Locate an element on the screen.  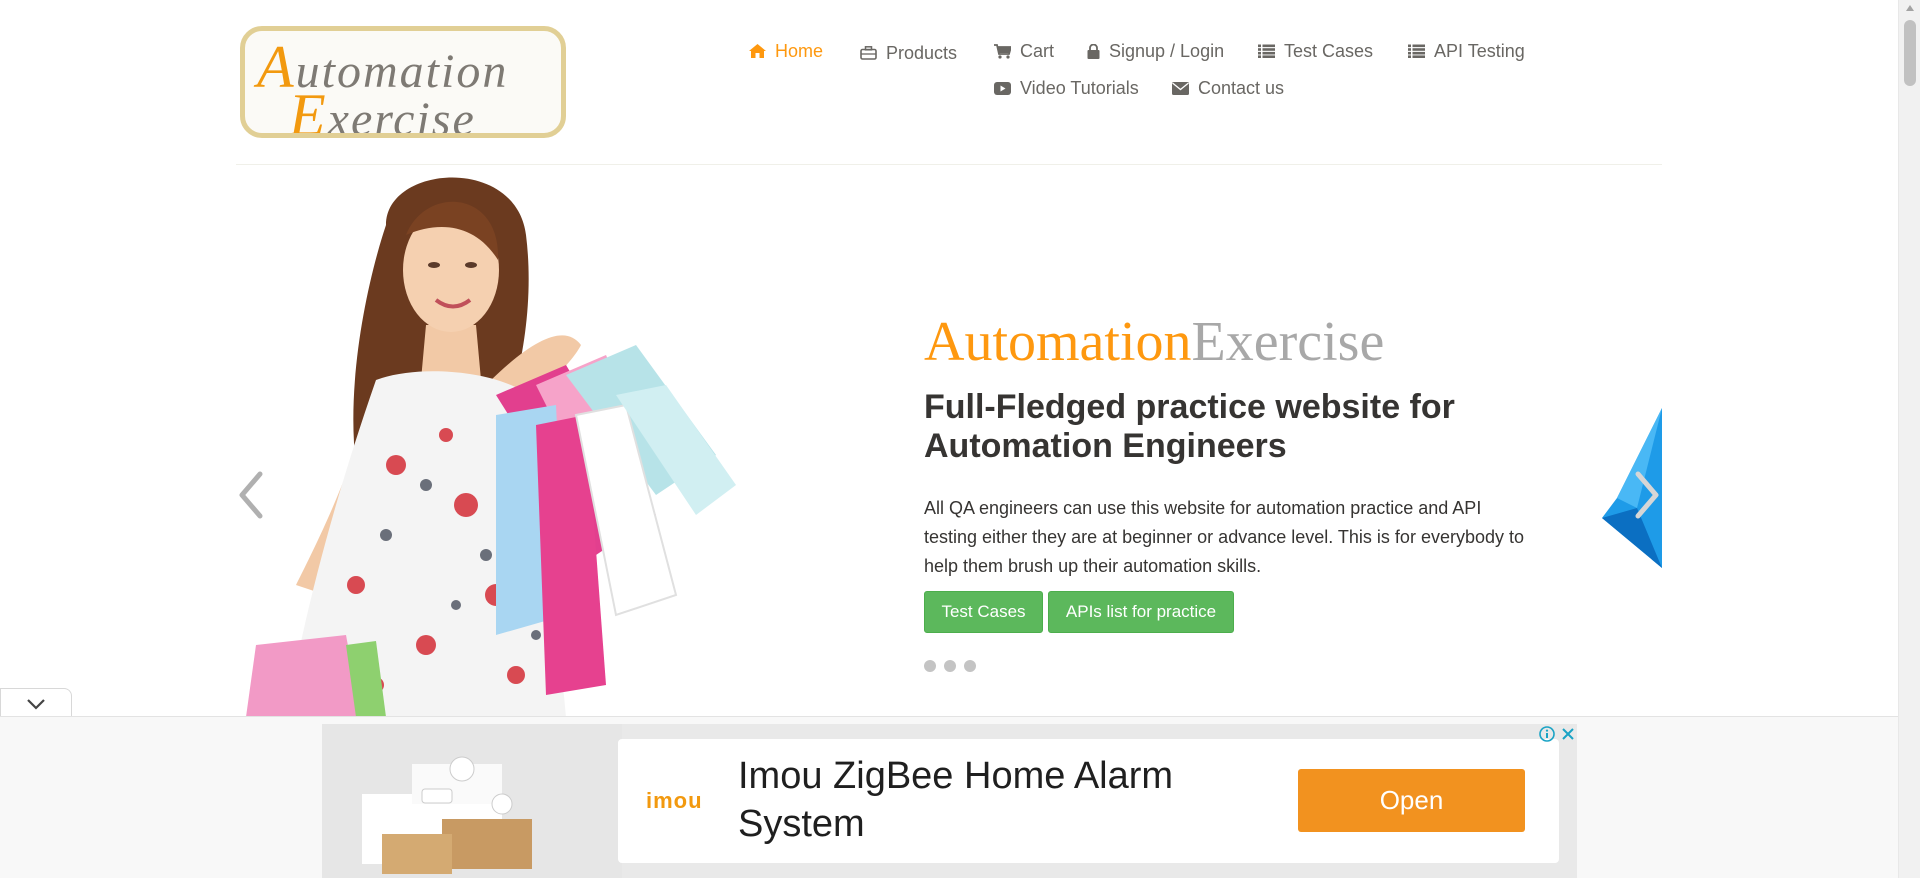
logo-initial-e: E is located at coordinates (308, 110).